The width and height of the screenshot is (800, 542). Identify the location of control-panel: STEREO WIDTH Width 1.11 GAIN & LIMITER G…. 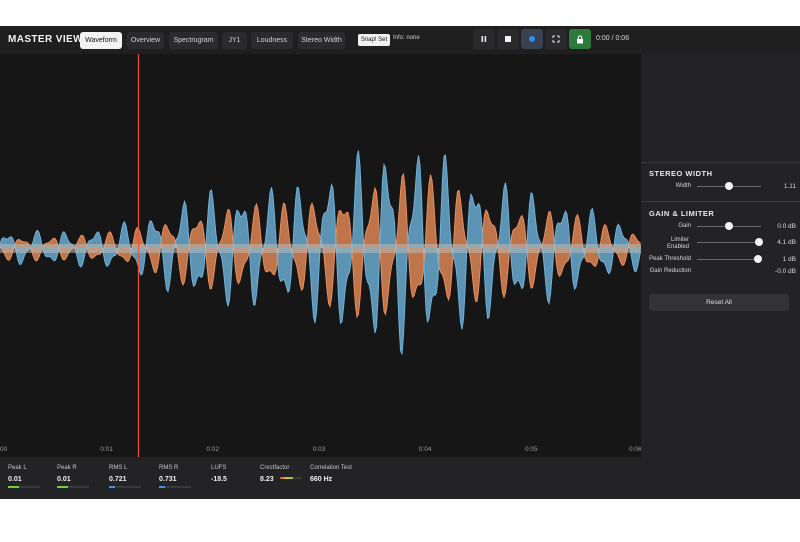
(720, 255).